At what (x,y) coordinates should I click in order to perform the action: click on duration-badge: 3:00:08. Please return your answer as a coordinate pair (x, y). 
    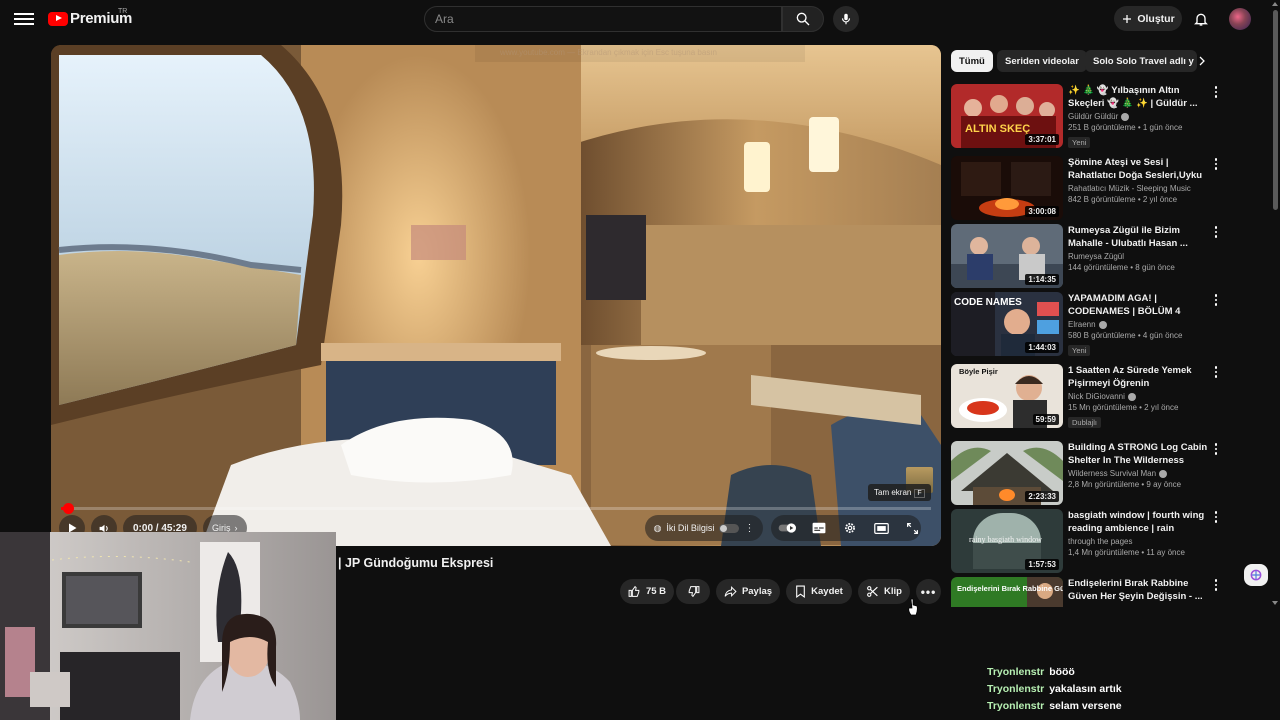
    Looking at the image, I should click on (1042, 211).